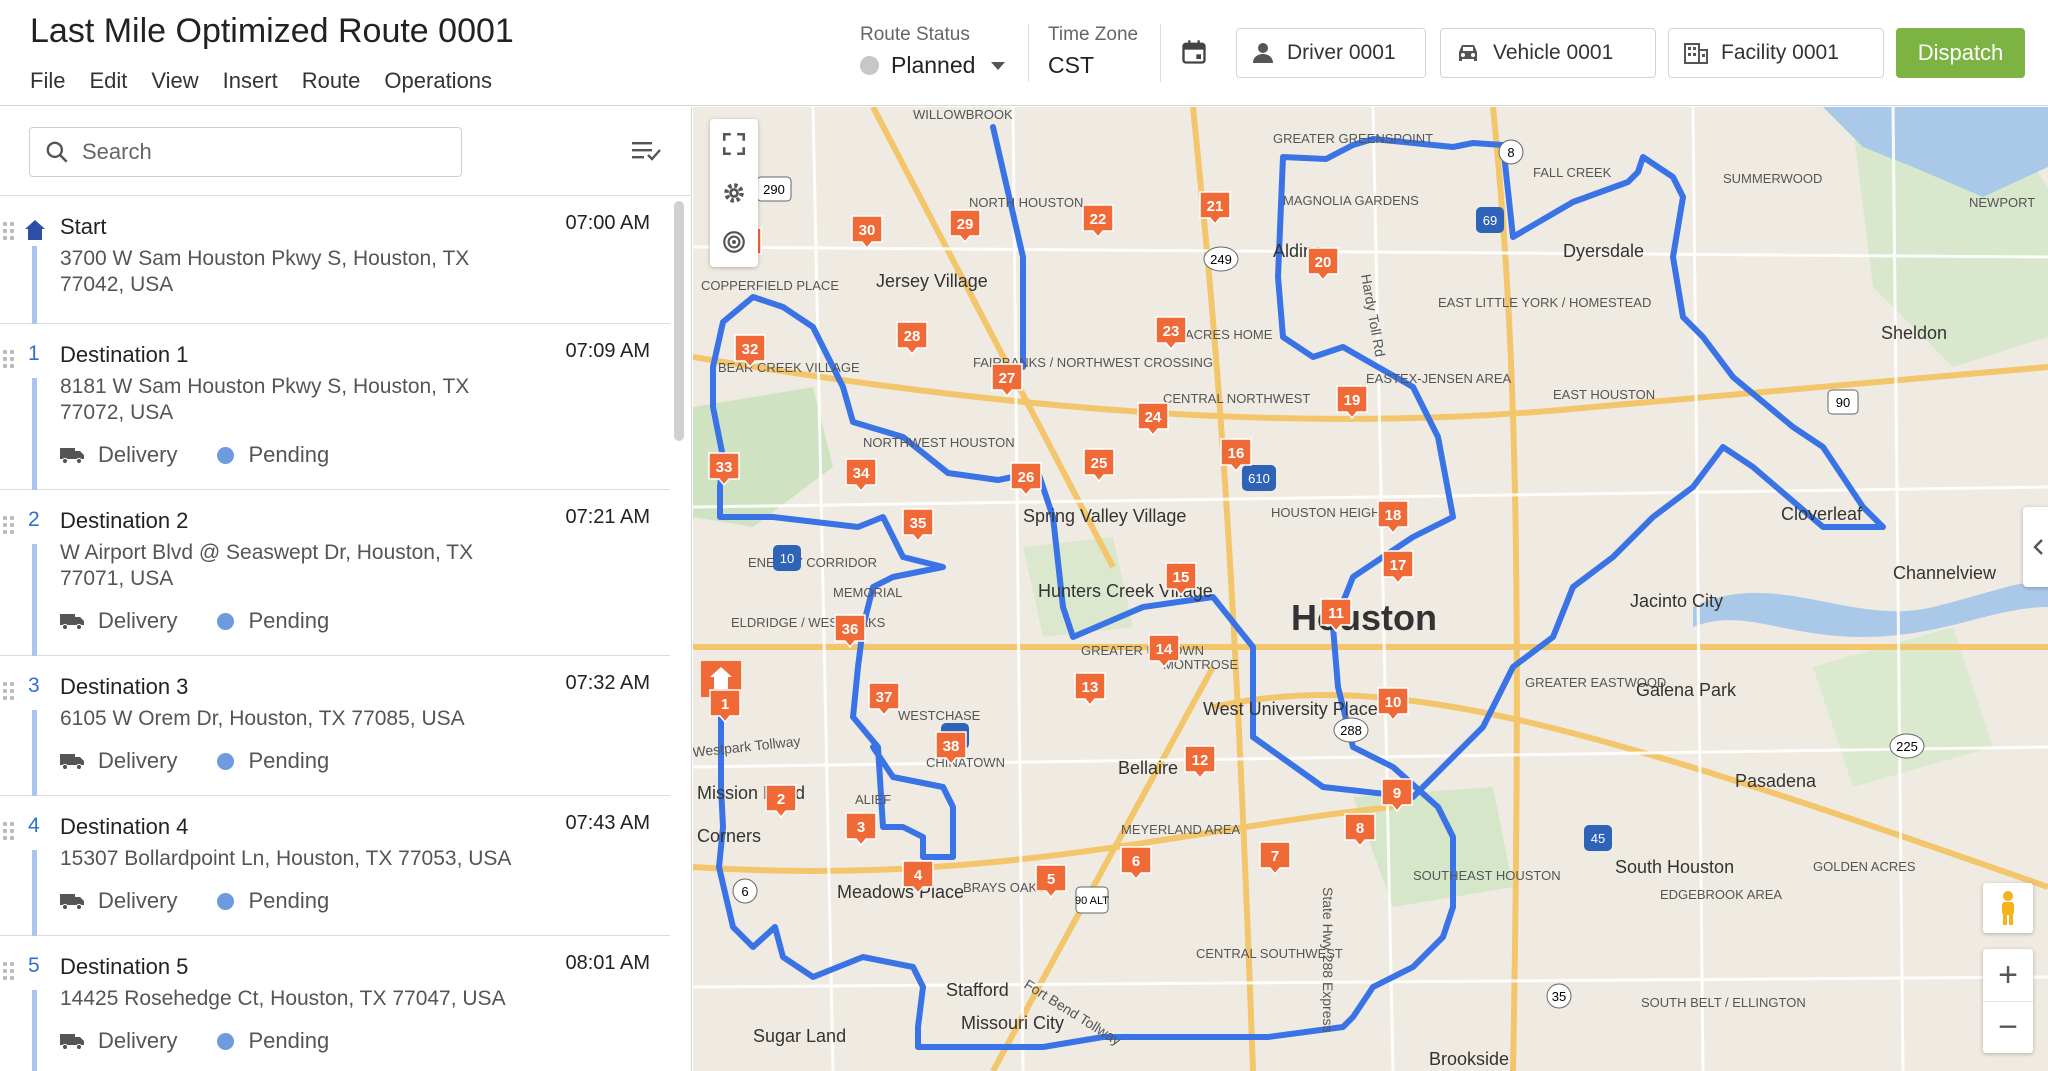 This screenshot has width=2048, height=1071. What do you see at coordinates (1051, 879) in the screenshot?
I see `svg-text: 5` at bounding box center [1051, 879].